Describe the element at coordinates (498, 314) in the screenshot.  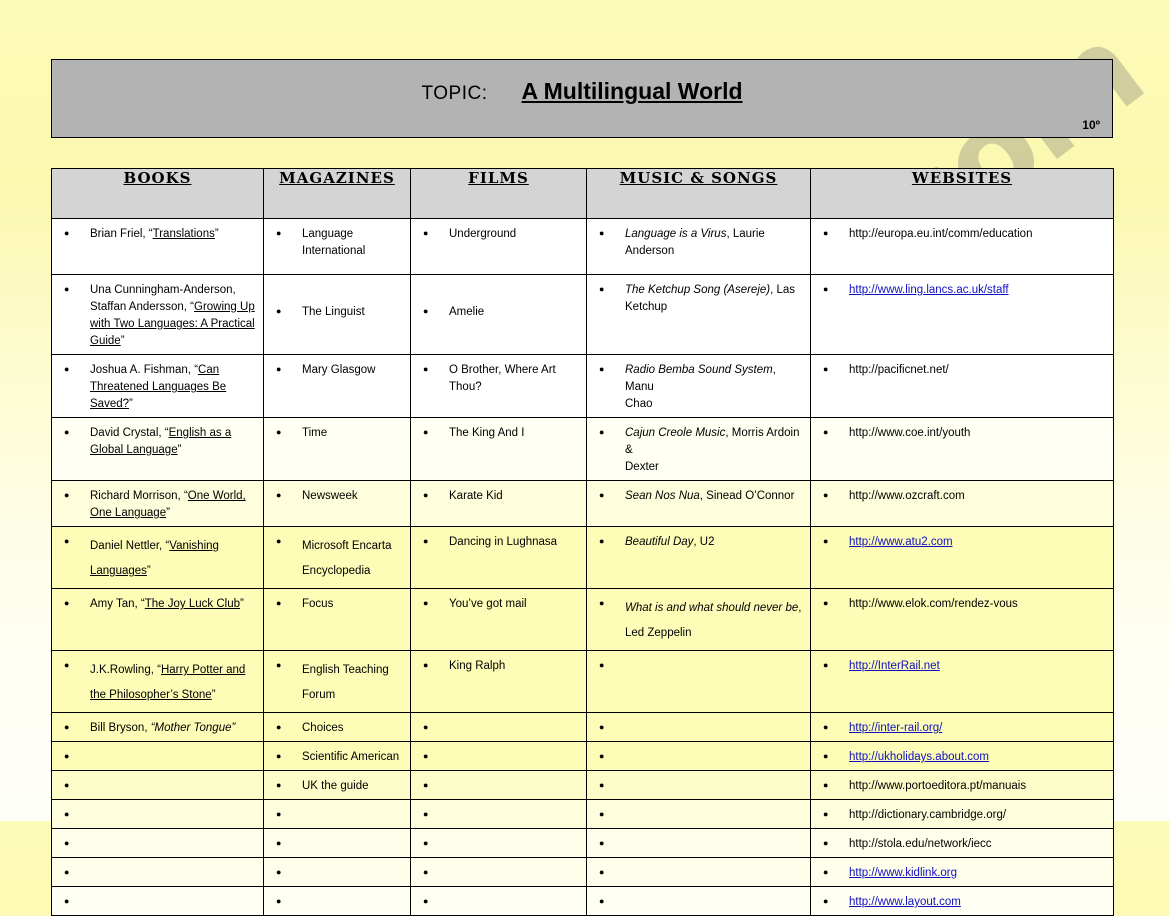
I see `cell-films: Amelie` at that location.